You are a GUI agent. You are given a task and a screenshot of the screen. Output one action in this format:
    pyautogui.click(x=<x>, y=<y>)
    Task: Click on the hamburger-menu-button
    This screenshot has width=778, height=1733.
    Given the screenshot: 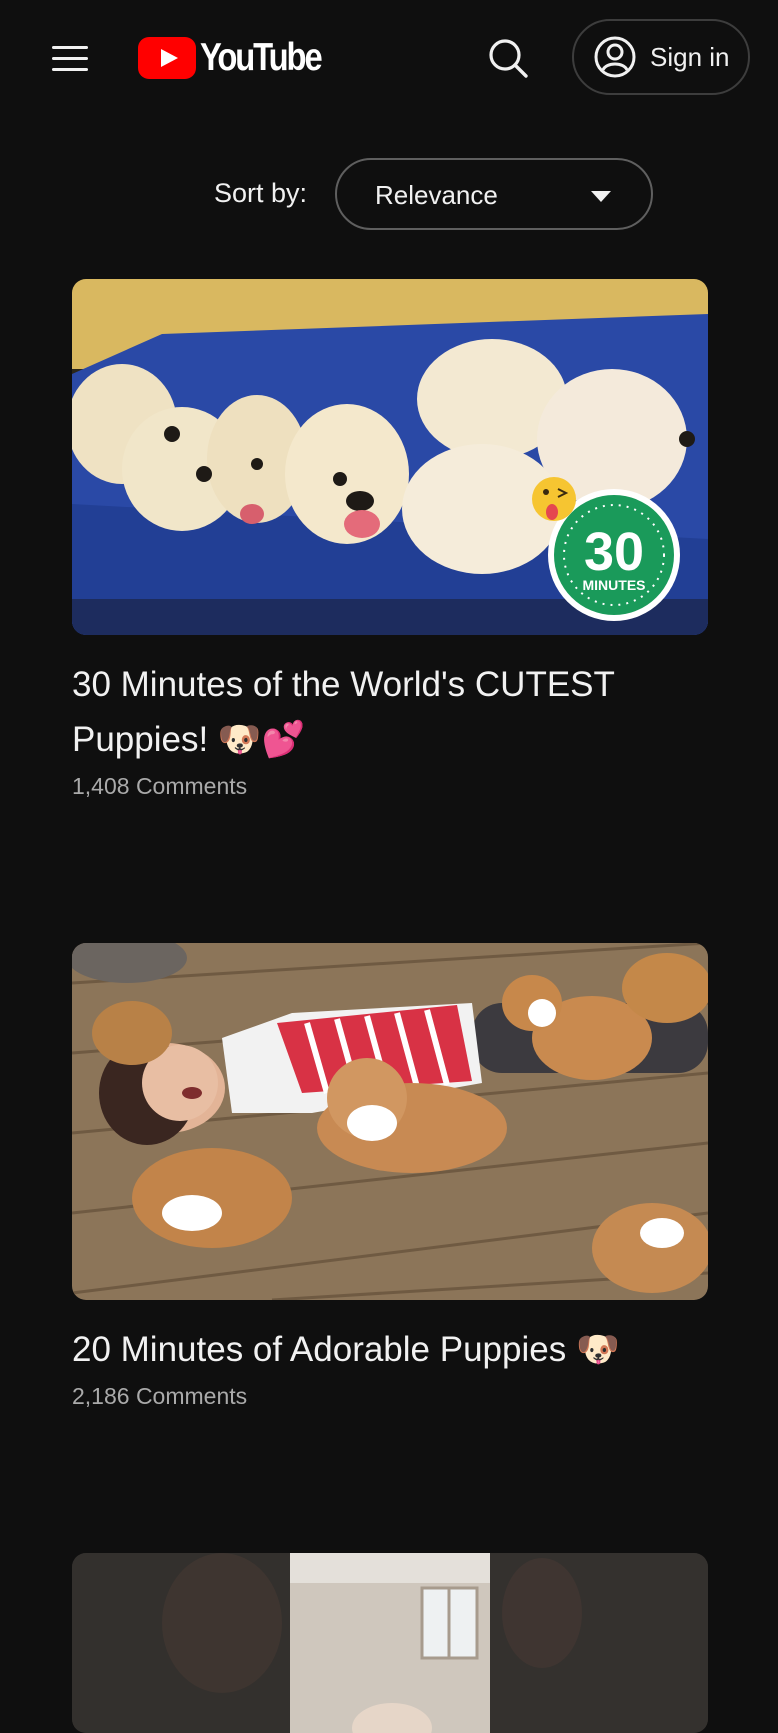 What is the action you would take?
    pyautogui.click(x=70, y=58)
    